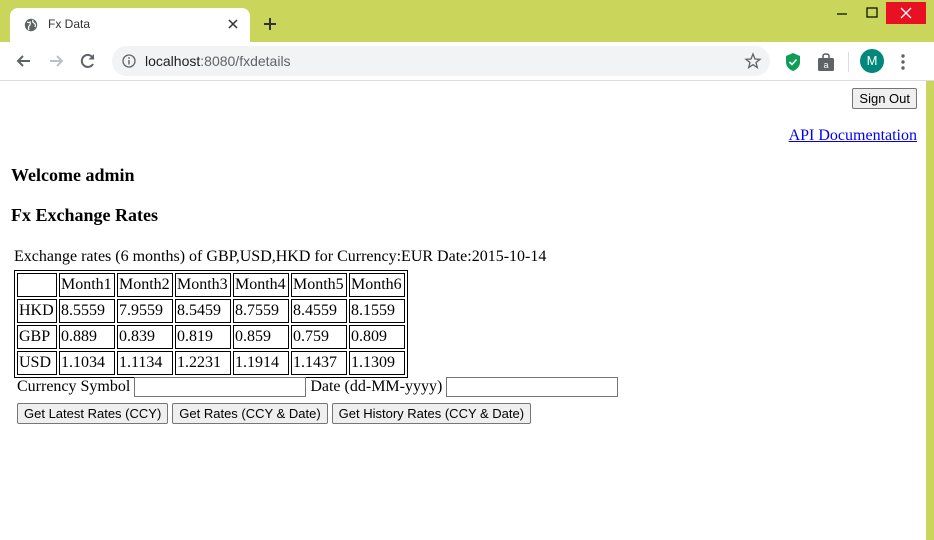 This screenshot has width=934, height=540. Describe the element at coordinates (261, 311) in the screenshot. I see `rate-cell: 8.7559` at that location.